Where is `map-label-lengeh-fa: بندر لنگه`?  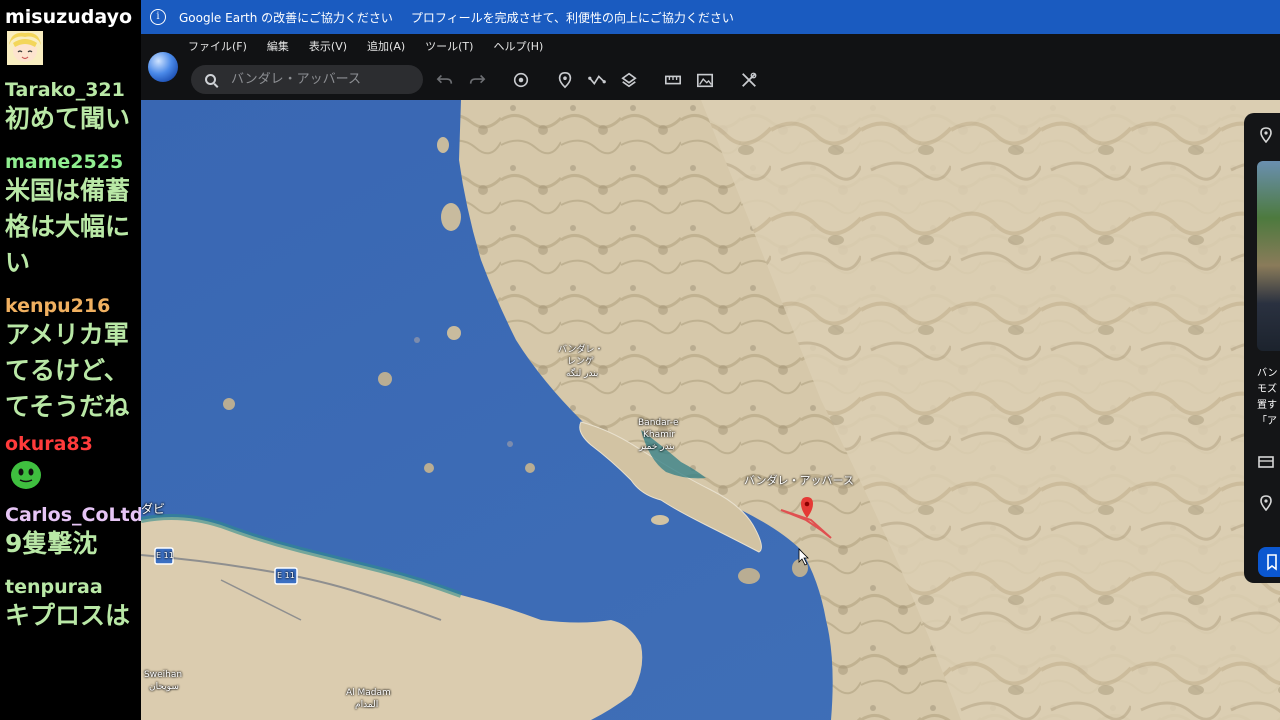
map-label-lengeh-fa: بندر لنگه is located at coordinates (582, 374).